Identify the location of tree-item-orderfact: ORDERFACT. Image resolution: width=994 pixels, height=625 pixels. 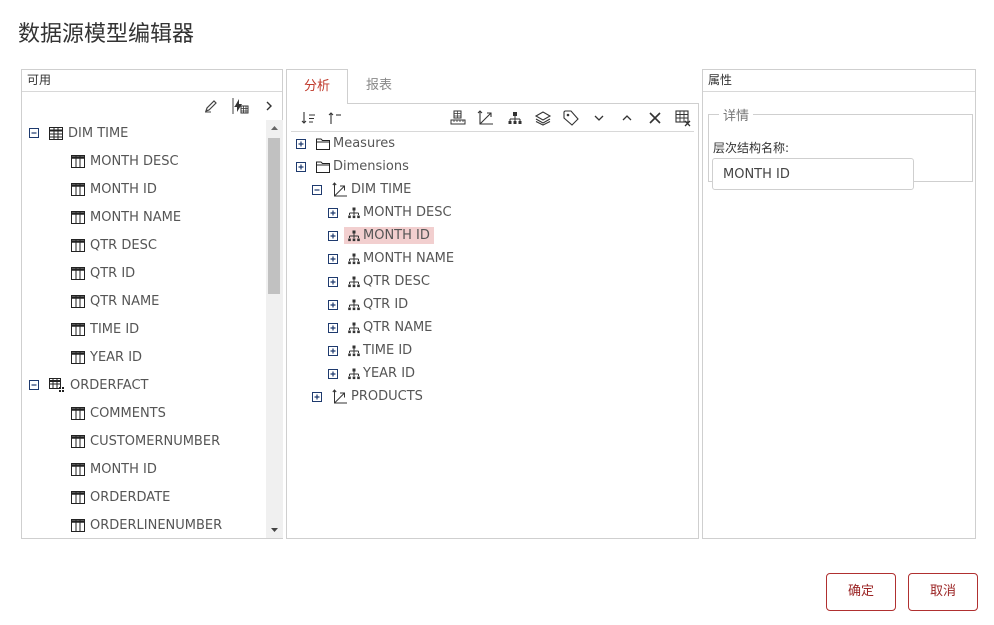
(89, 385).